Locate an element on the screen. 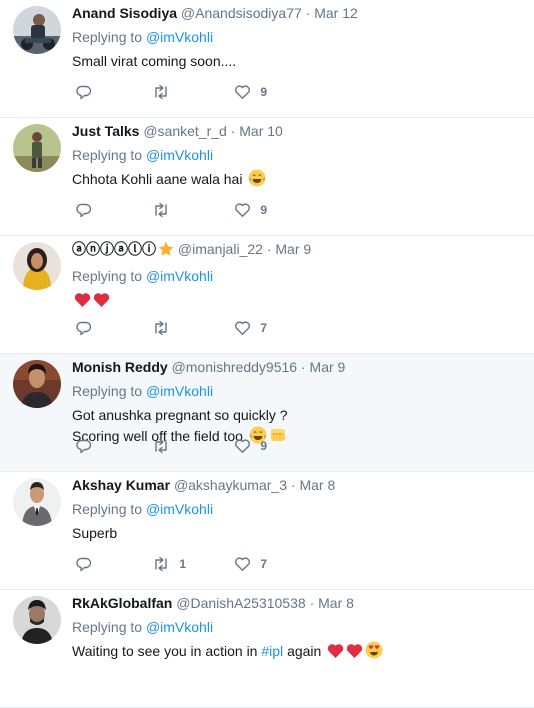 The height and width of the screenshot is (708, 534). username: @imanjali_22 is located at coordinates (220, 249).